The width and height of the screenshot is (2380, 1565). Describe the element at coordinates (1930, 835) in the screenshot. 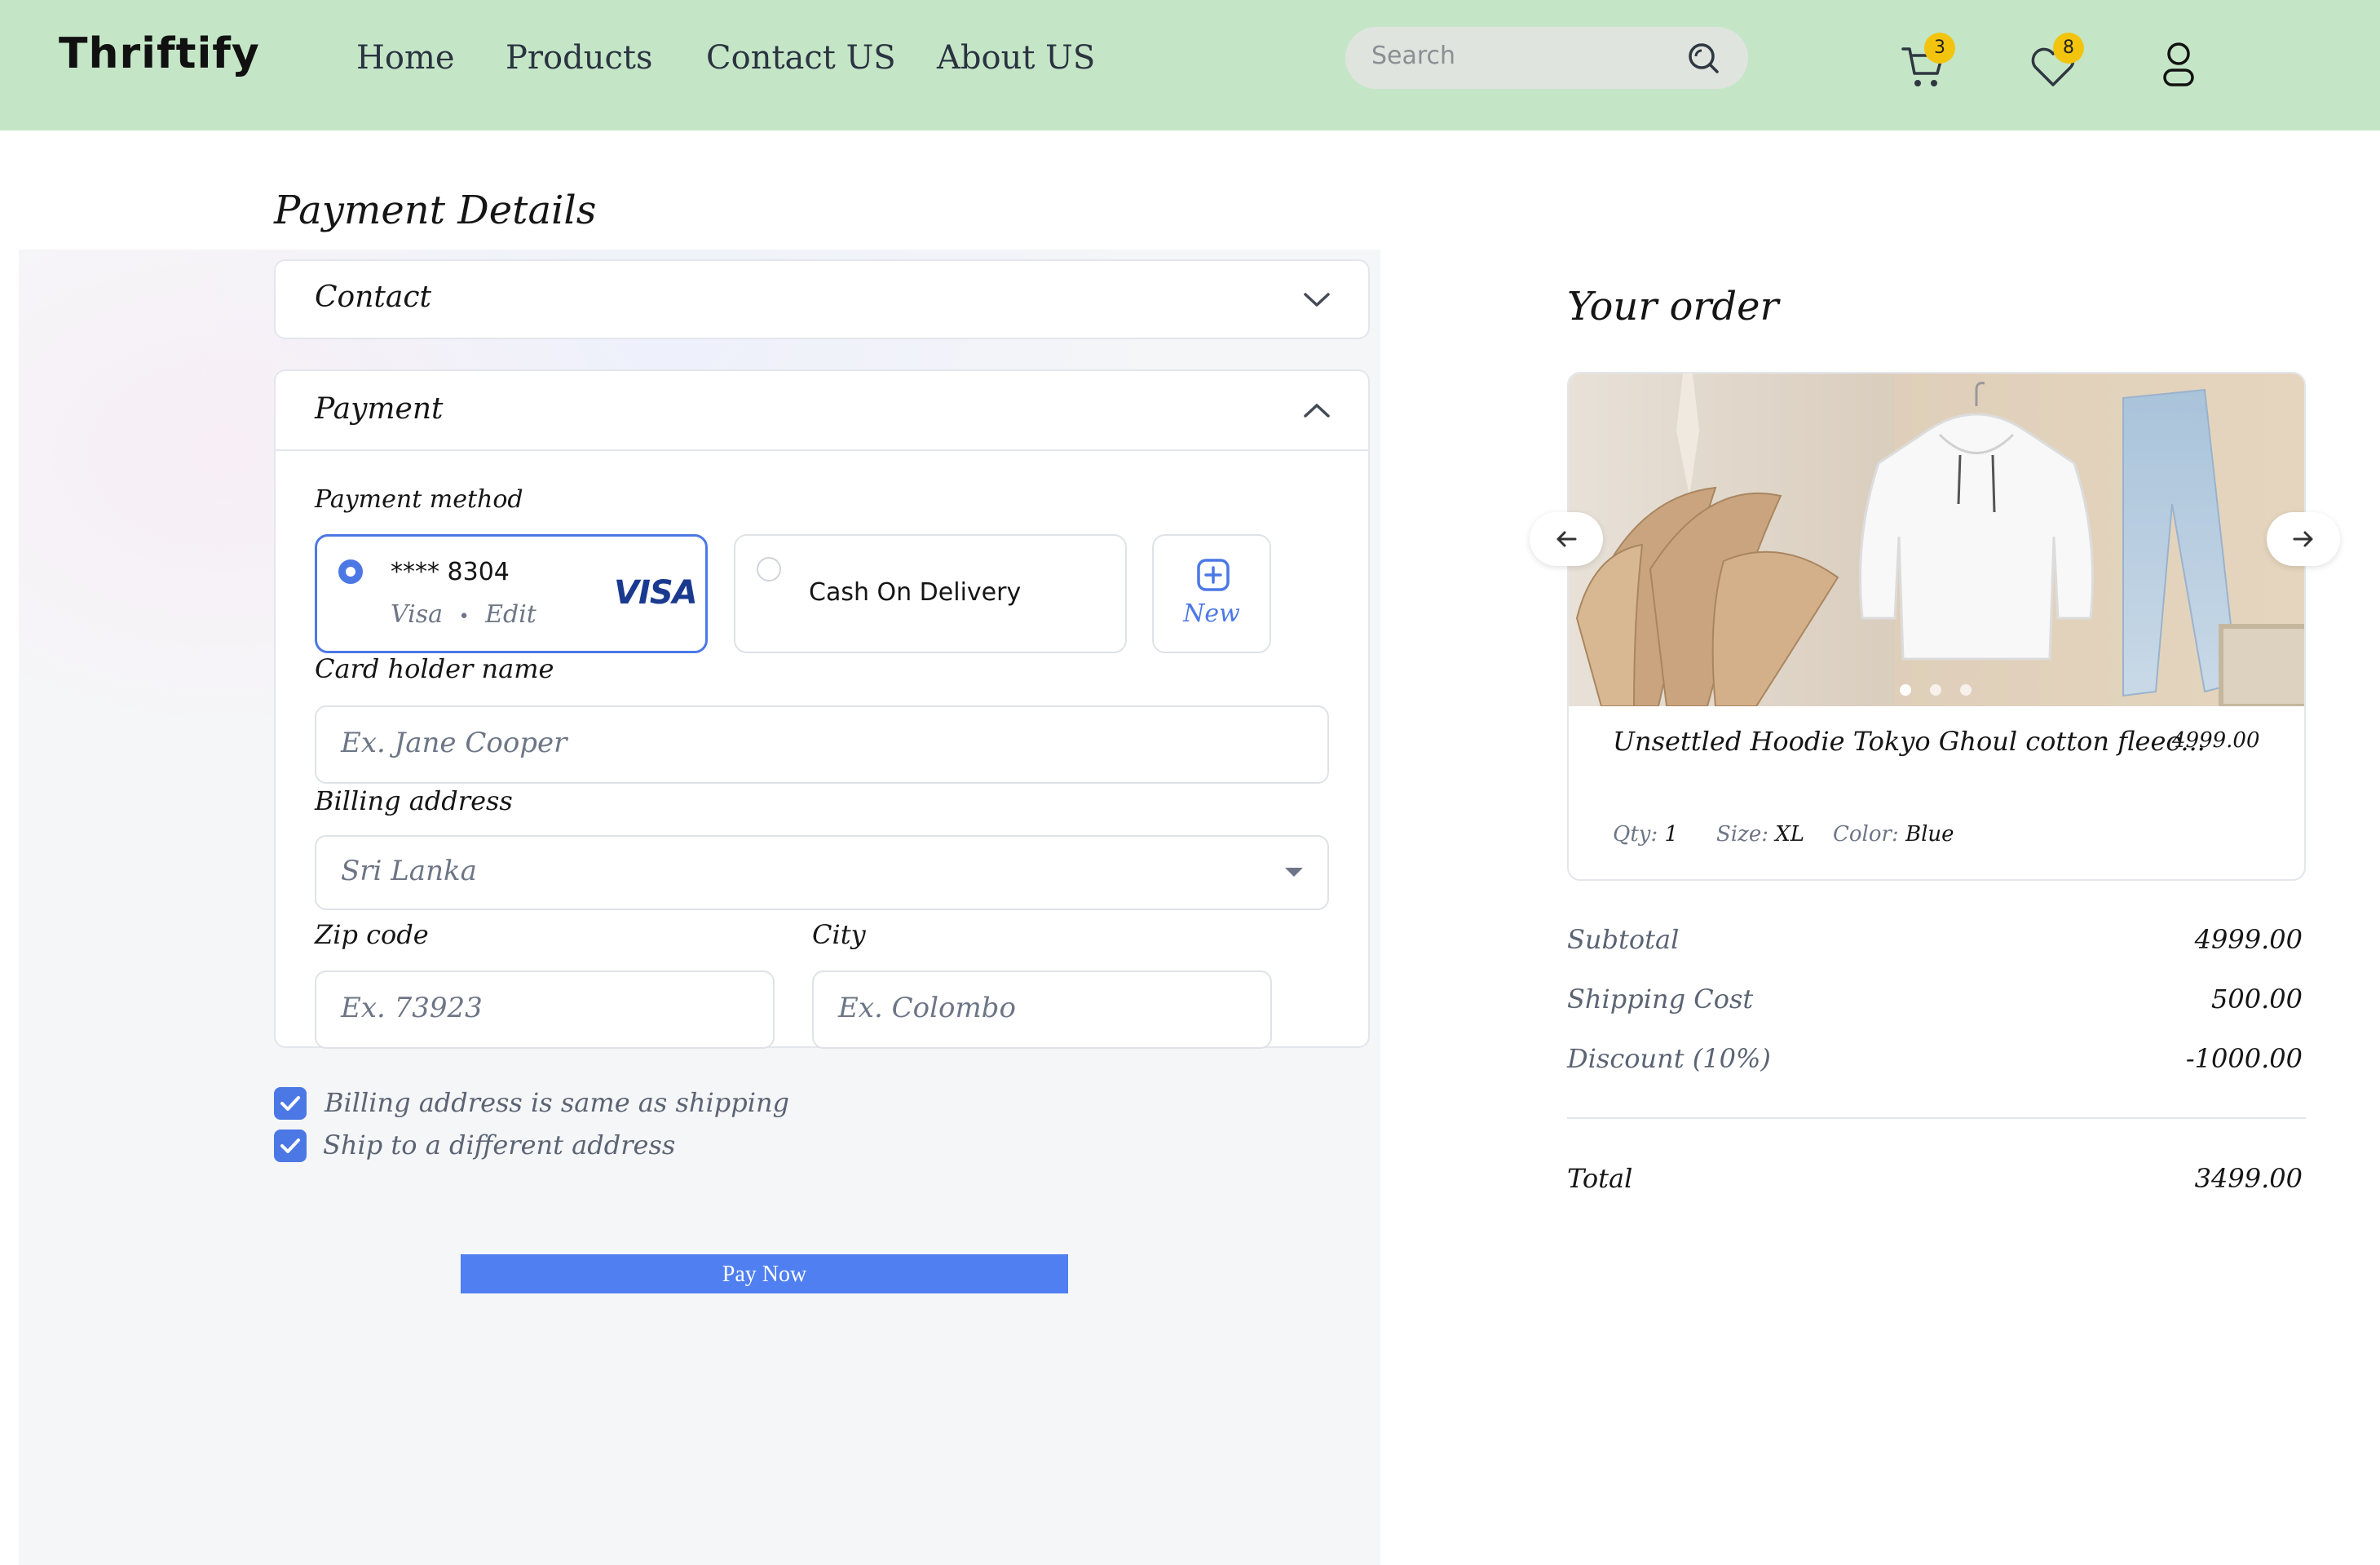

I see `color-value: Blue` at that location.